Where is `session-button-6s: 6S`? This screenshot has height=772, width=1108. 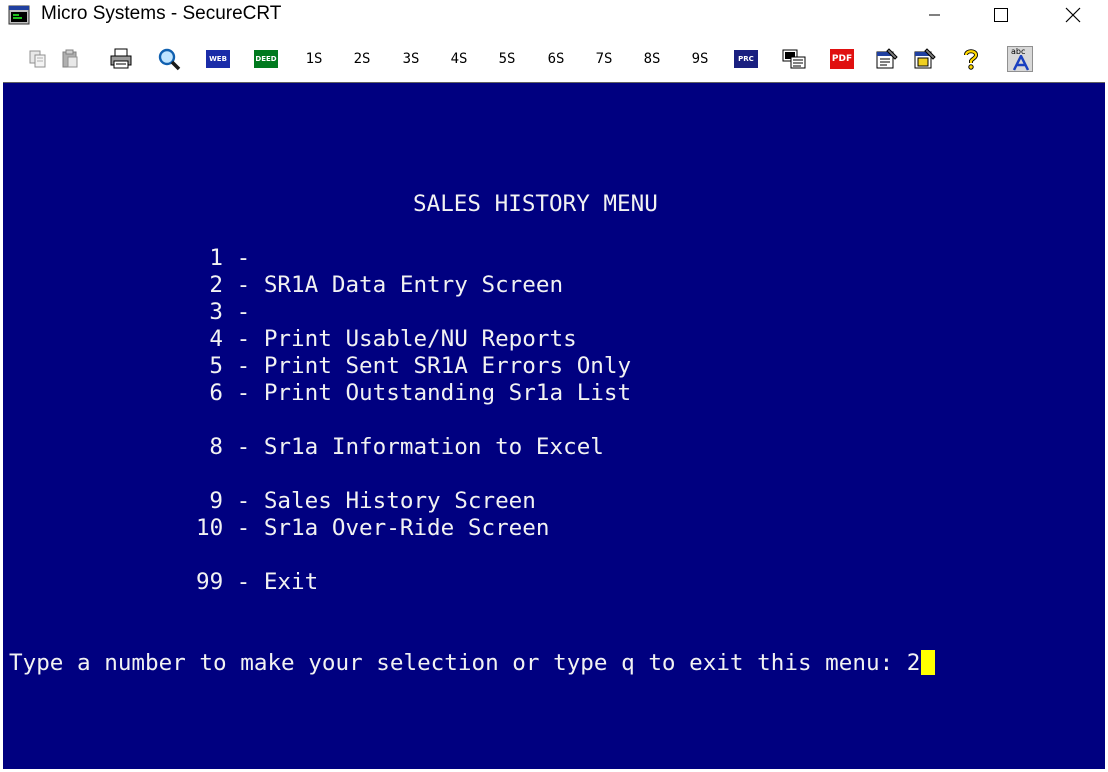
session-button-6s: 6S is located at coordinates (556, 59).